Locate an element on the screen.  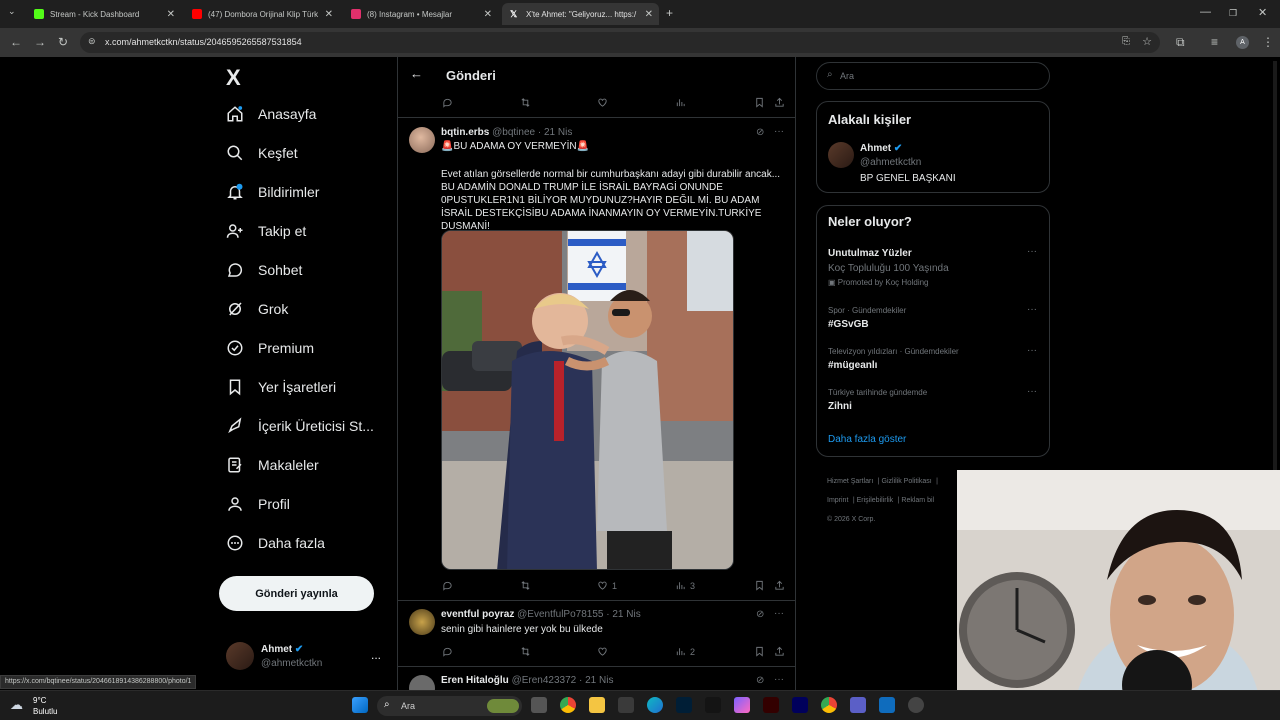
forward-icon: → is located at coordinates (40, 42).